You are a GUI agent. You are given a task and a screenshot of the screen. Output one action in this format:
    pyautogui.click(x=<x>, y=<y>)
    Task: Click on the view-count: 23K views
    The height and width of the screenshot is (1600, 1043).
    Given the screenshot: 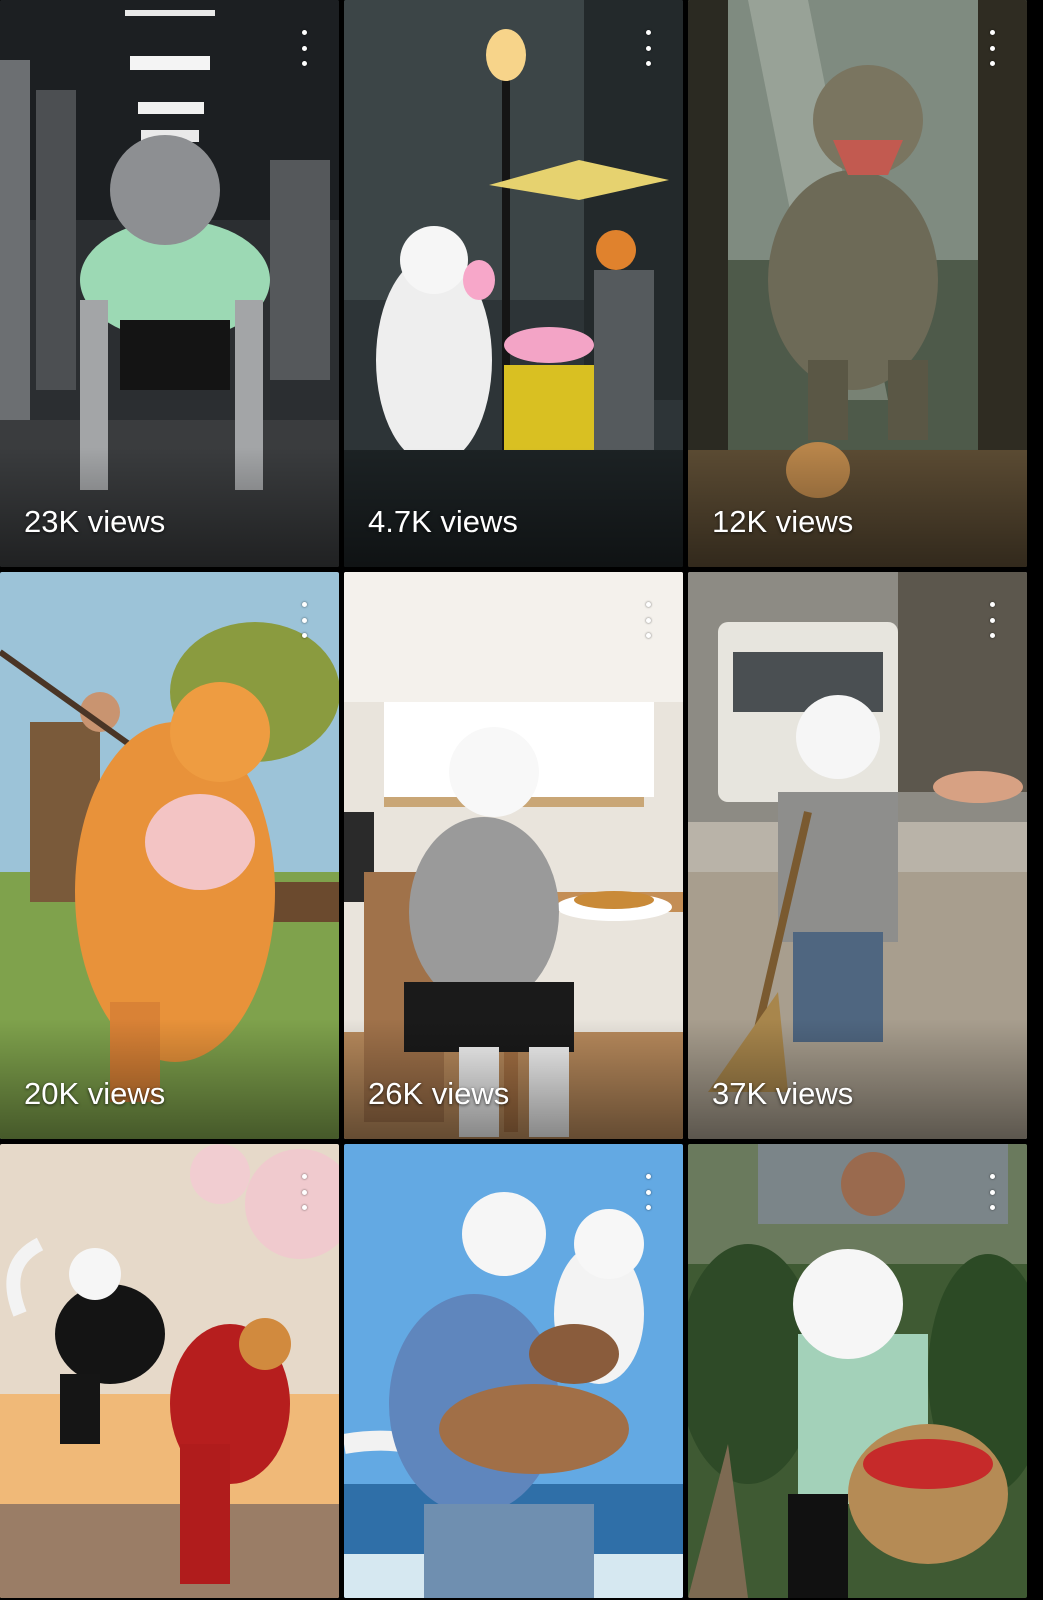 What is the action you would take?
    pyautogui.click(x=95, y=521)
    